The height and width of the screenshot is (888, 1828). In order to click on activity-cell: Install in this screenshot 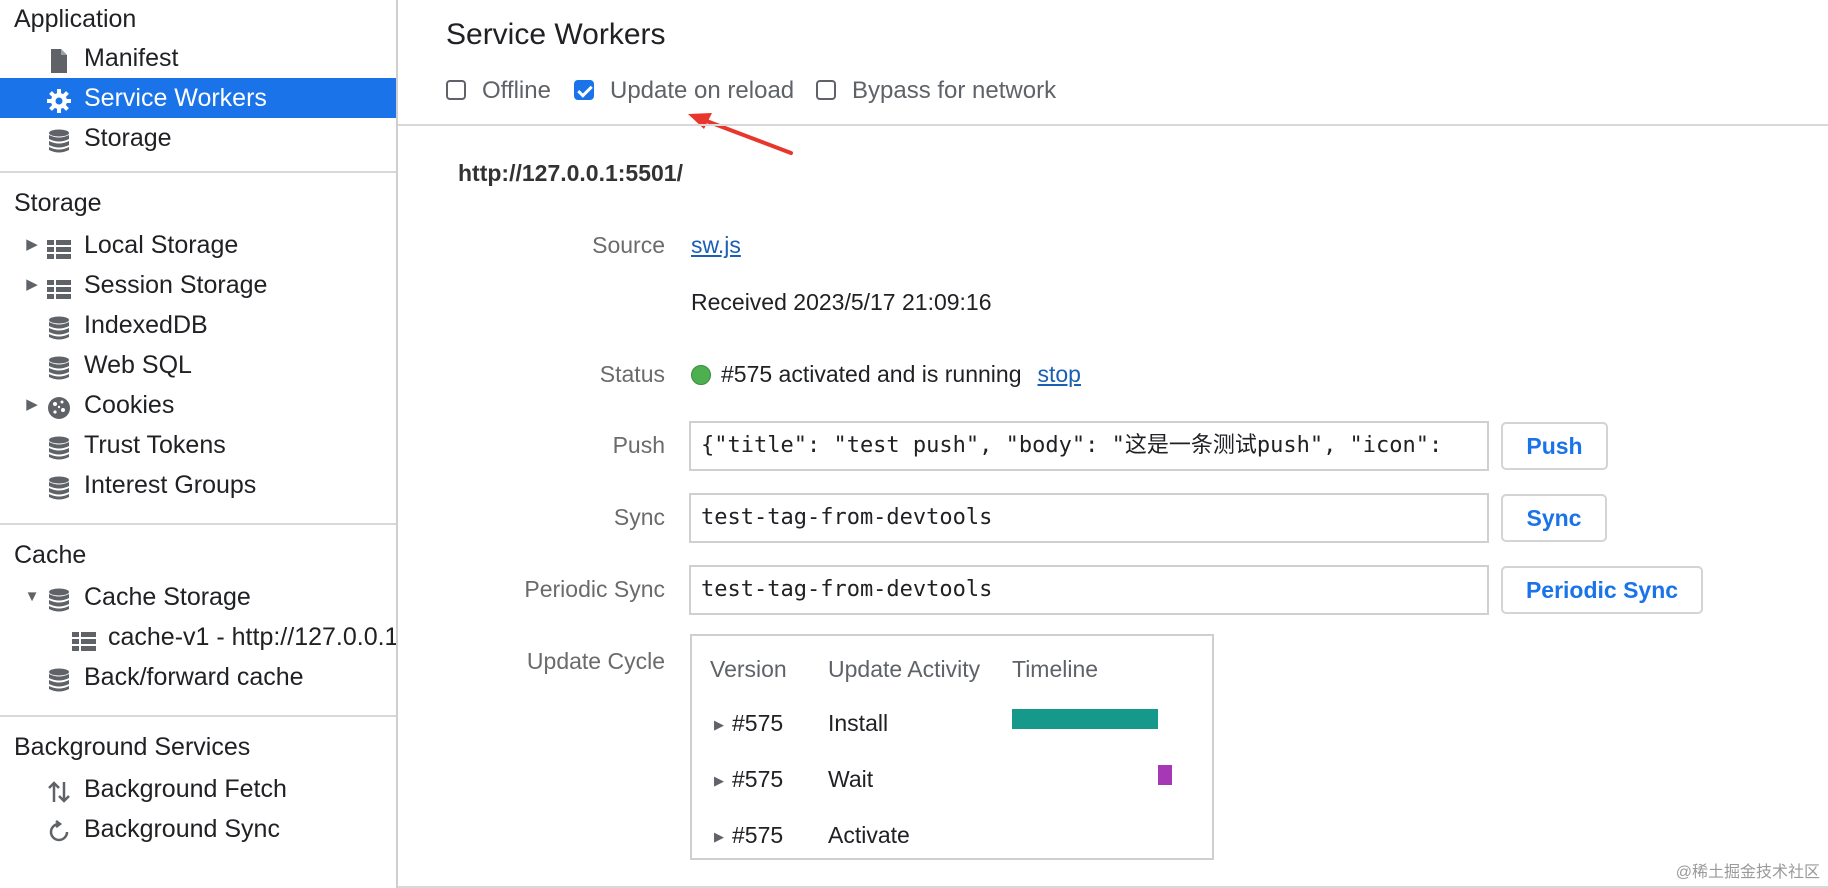, I will do `click(858, 723)`.